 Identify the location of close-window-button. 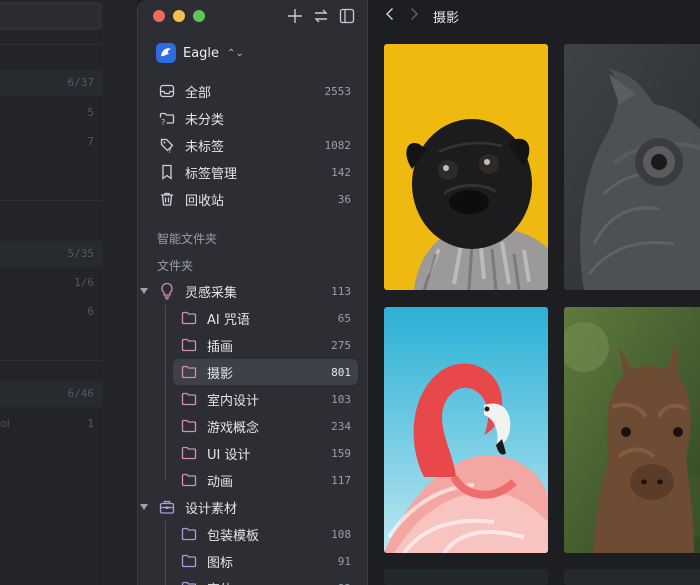
(159, 16).